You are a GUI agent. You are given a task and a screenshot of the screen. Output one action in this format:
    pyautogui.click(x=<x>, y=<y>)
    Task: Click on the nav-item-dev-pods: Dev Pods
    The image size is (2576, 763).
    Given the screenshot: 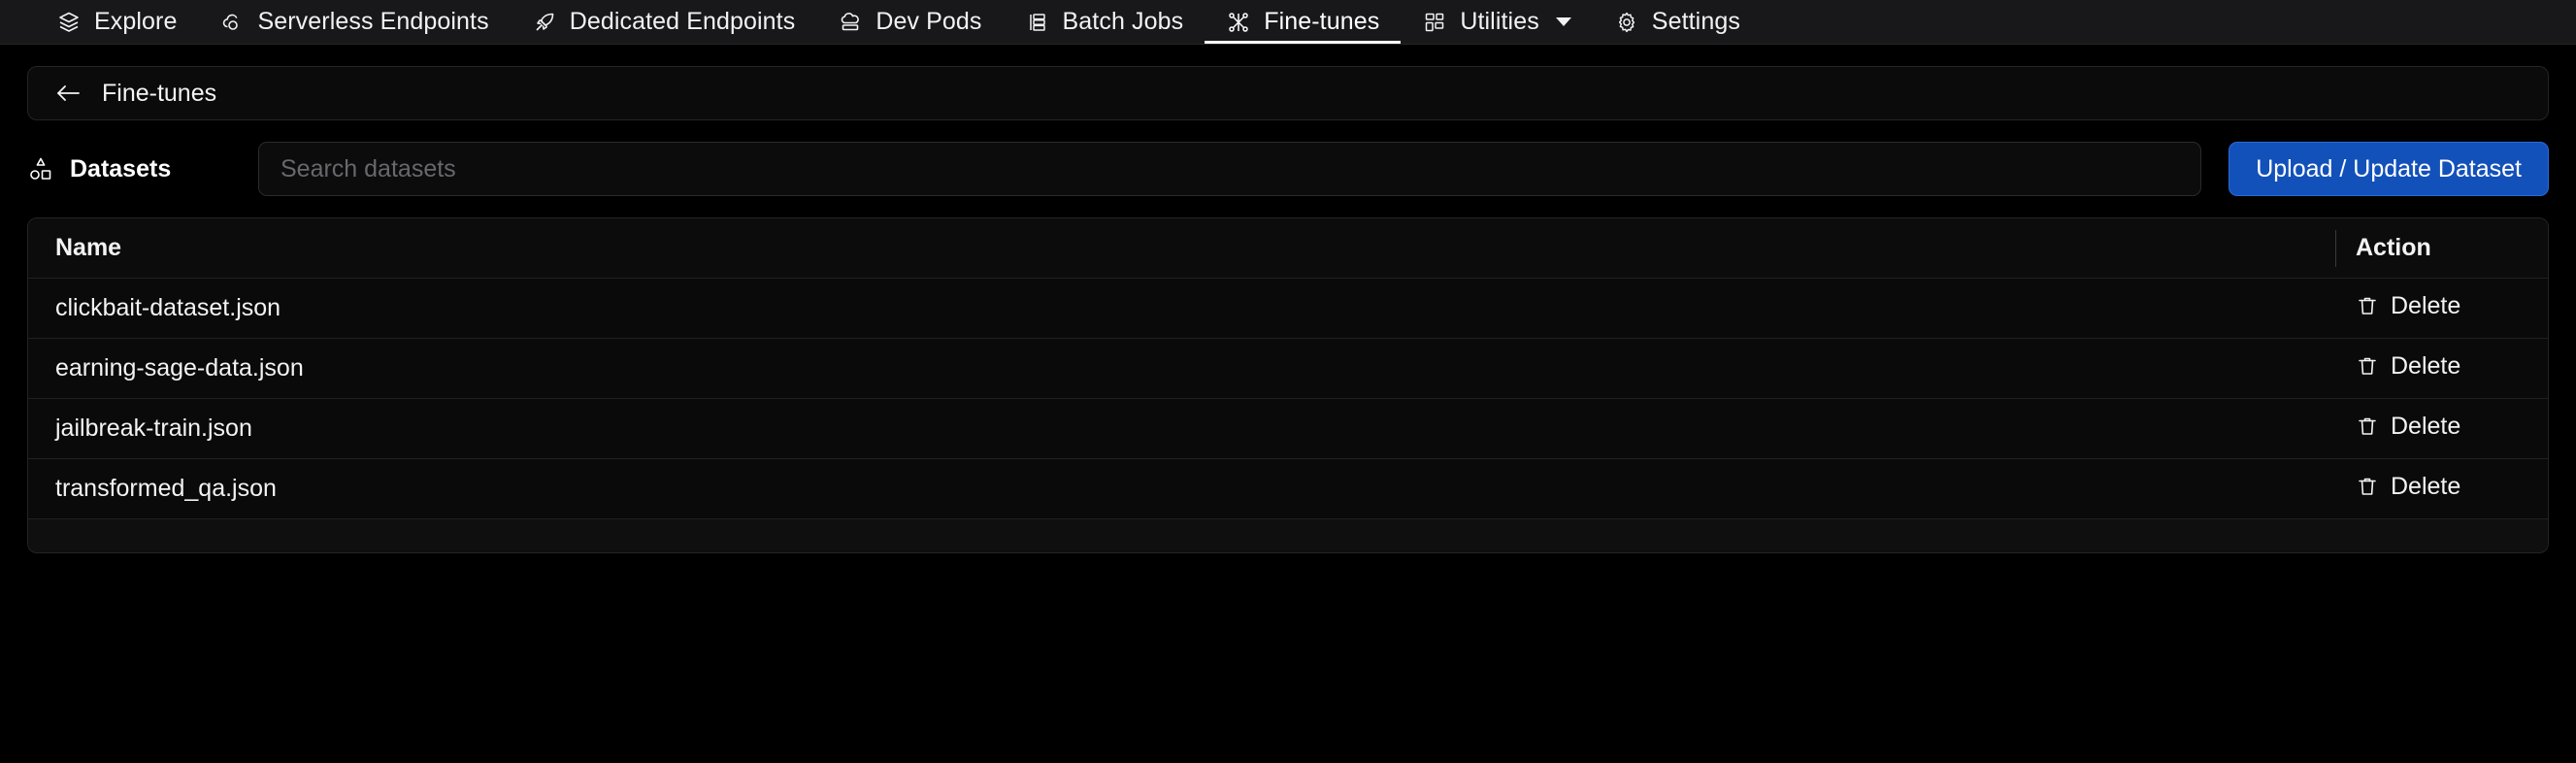 What is the action you would take?
    pyautogui.click(x=909, y=22)
    